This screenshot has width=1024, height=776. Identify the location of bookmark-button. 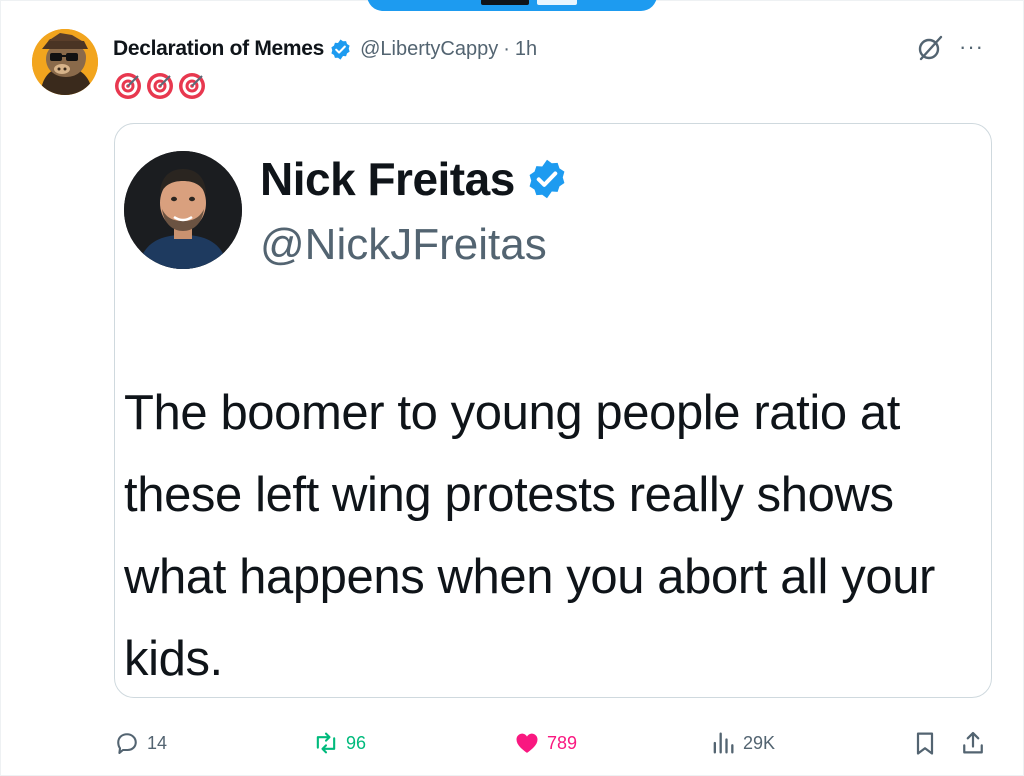
(925, 743).